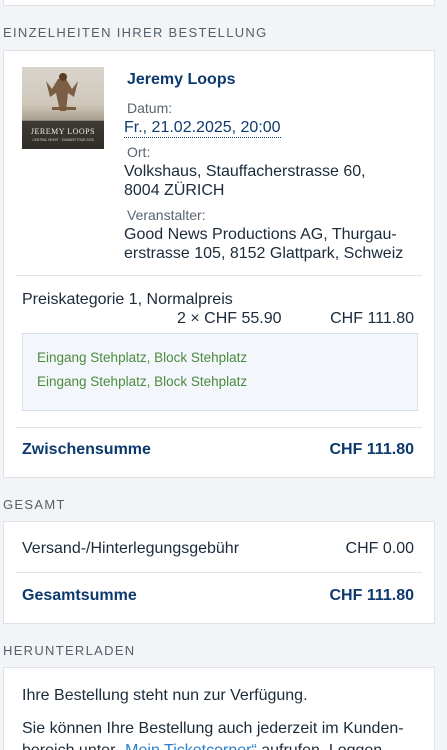 The height and width of the screenshot is (750, 447). I want to click on artist-figure-icon, so click(62, 92).